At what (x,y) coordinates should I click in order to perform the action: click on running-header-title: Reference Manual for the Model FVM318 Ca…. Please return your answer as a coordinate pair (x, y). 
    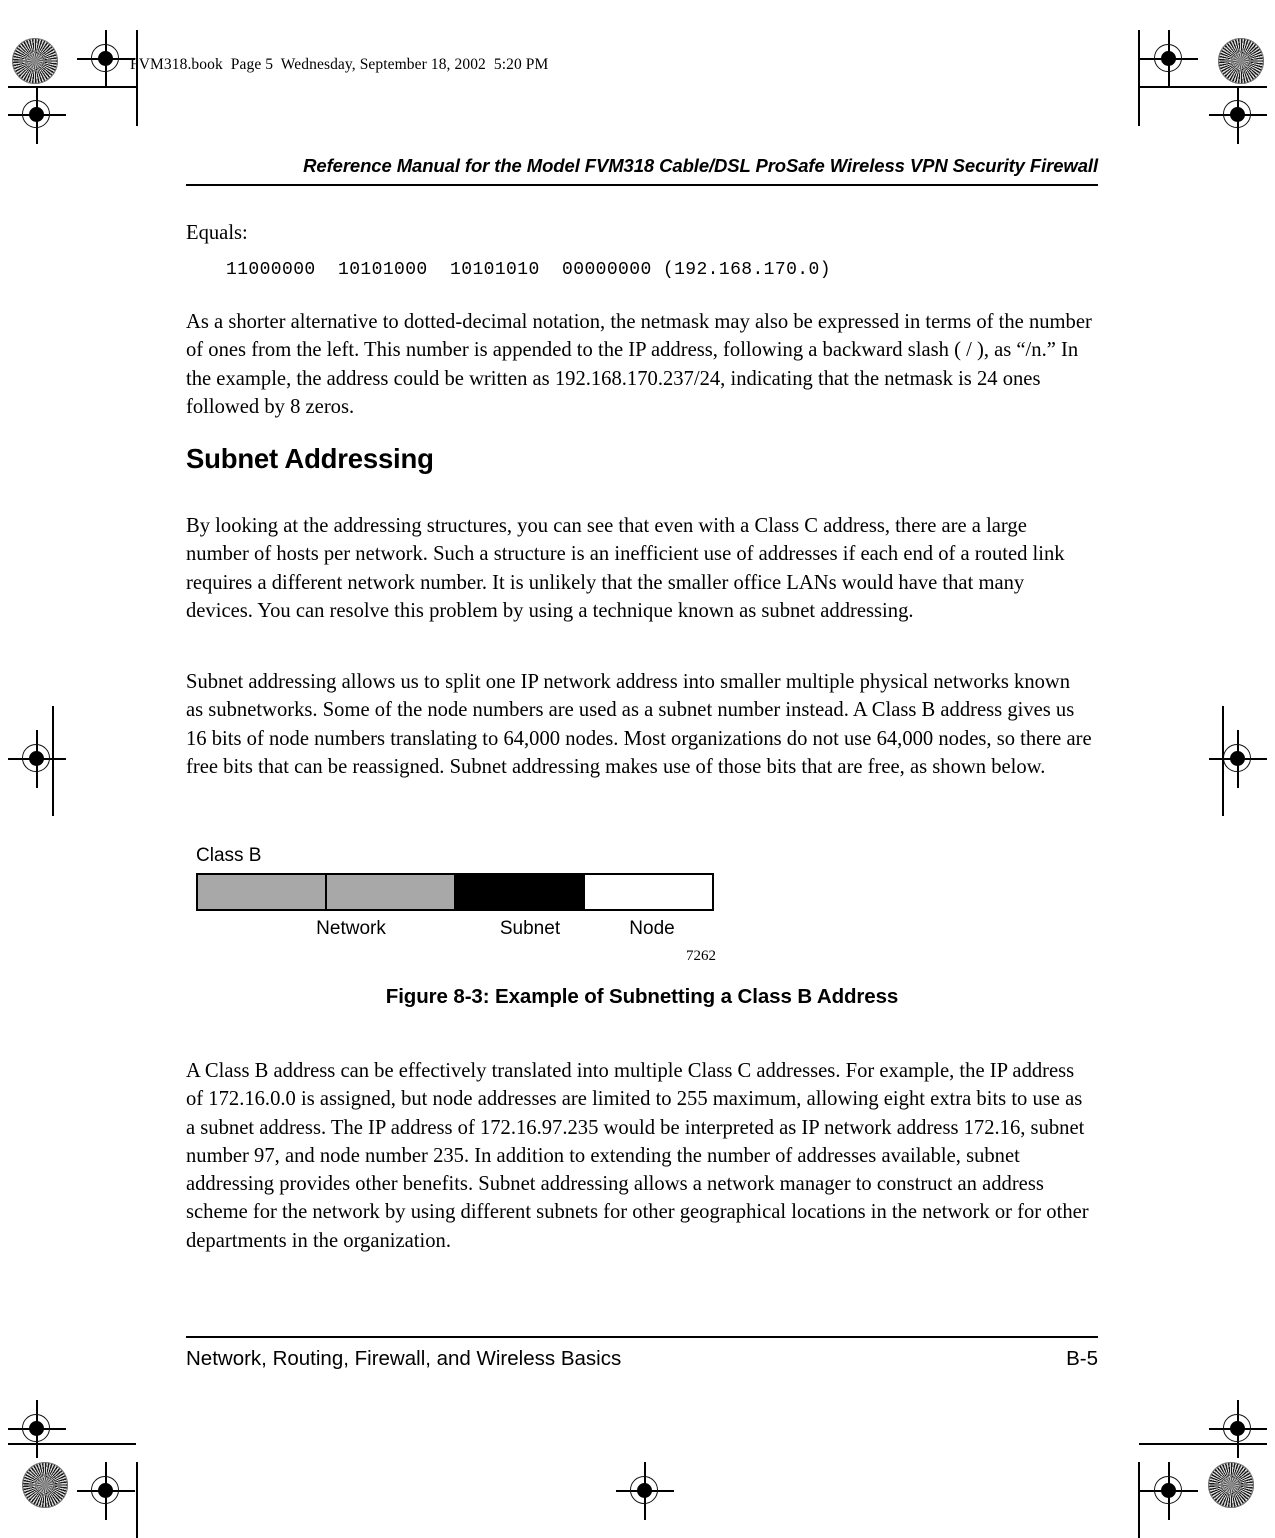
    Looking at the image, I should click on (700, 165).